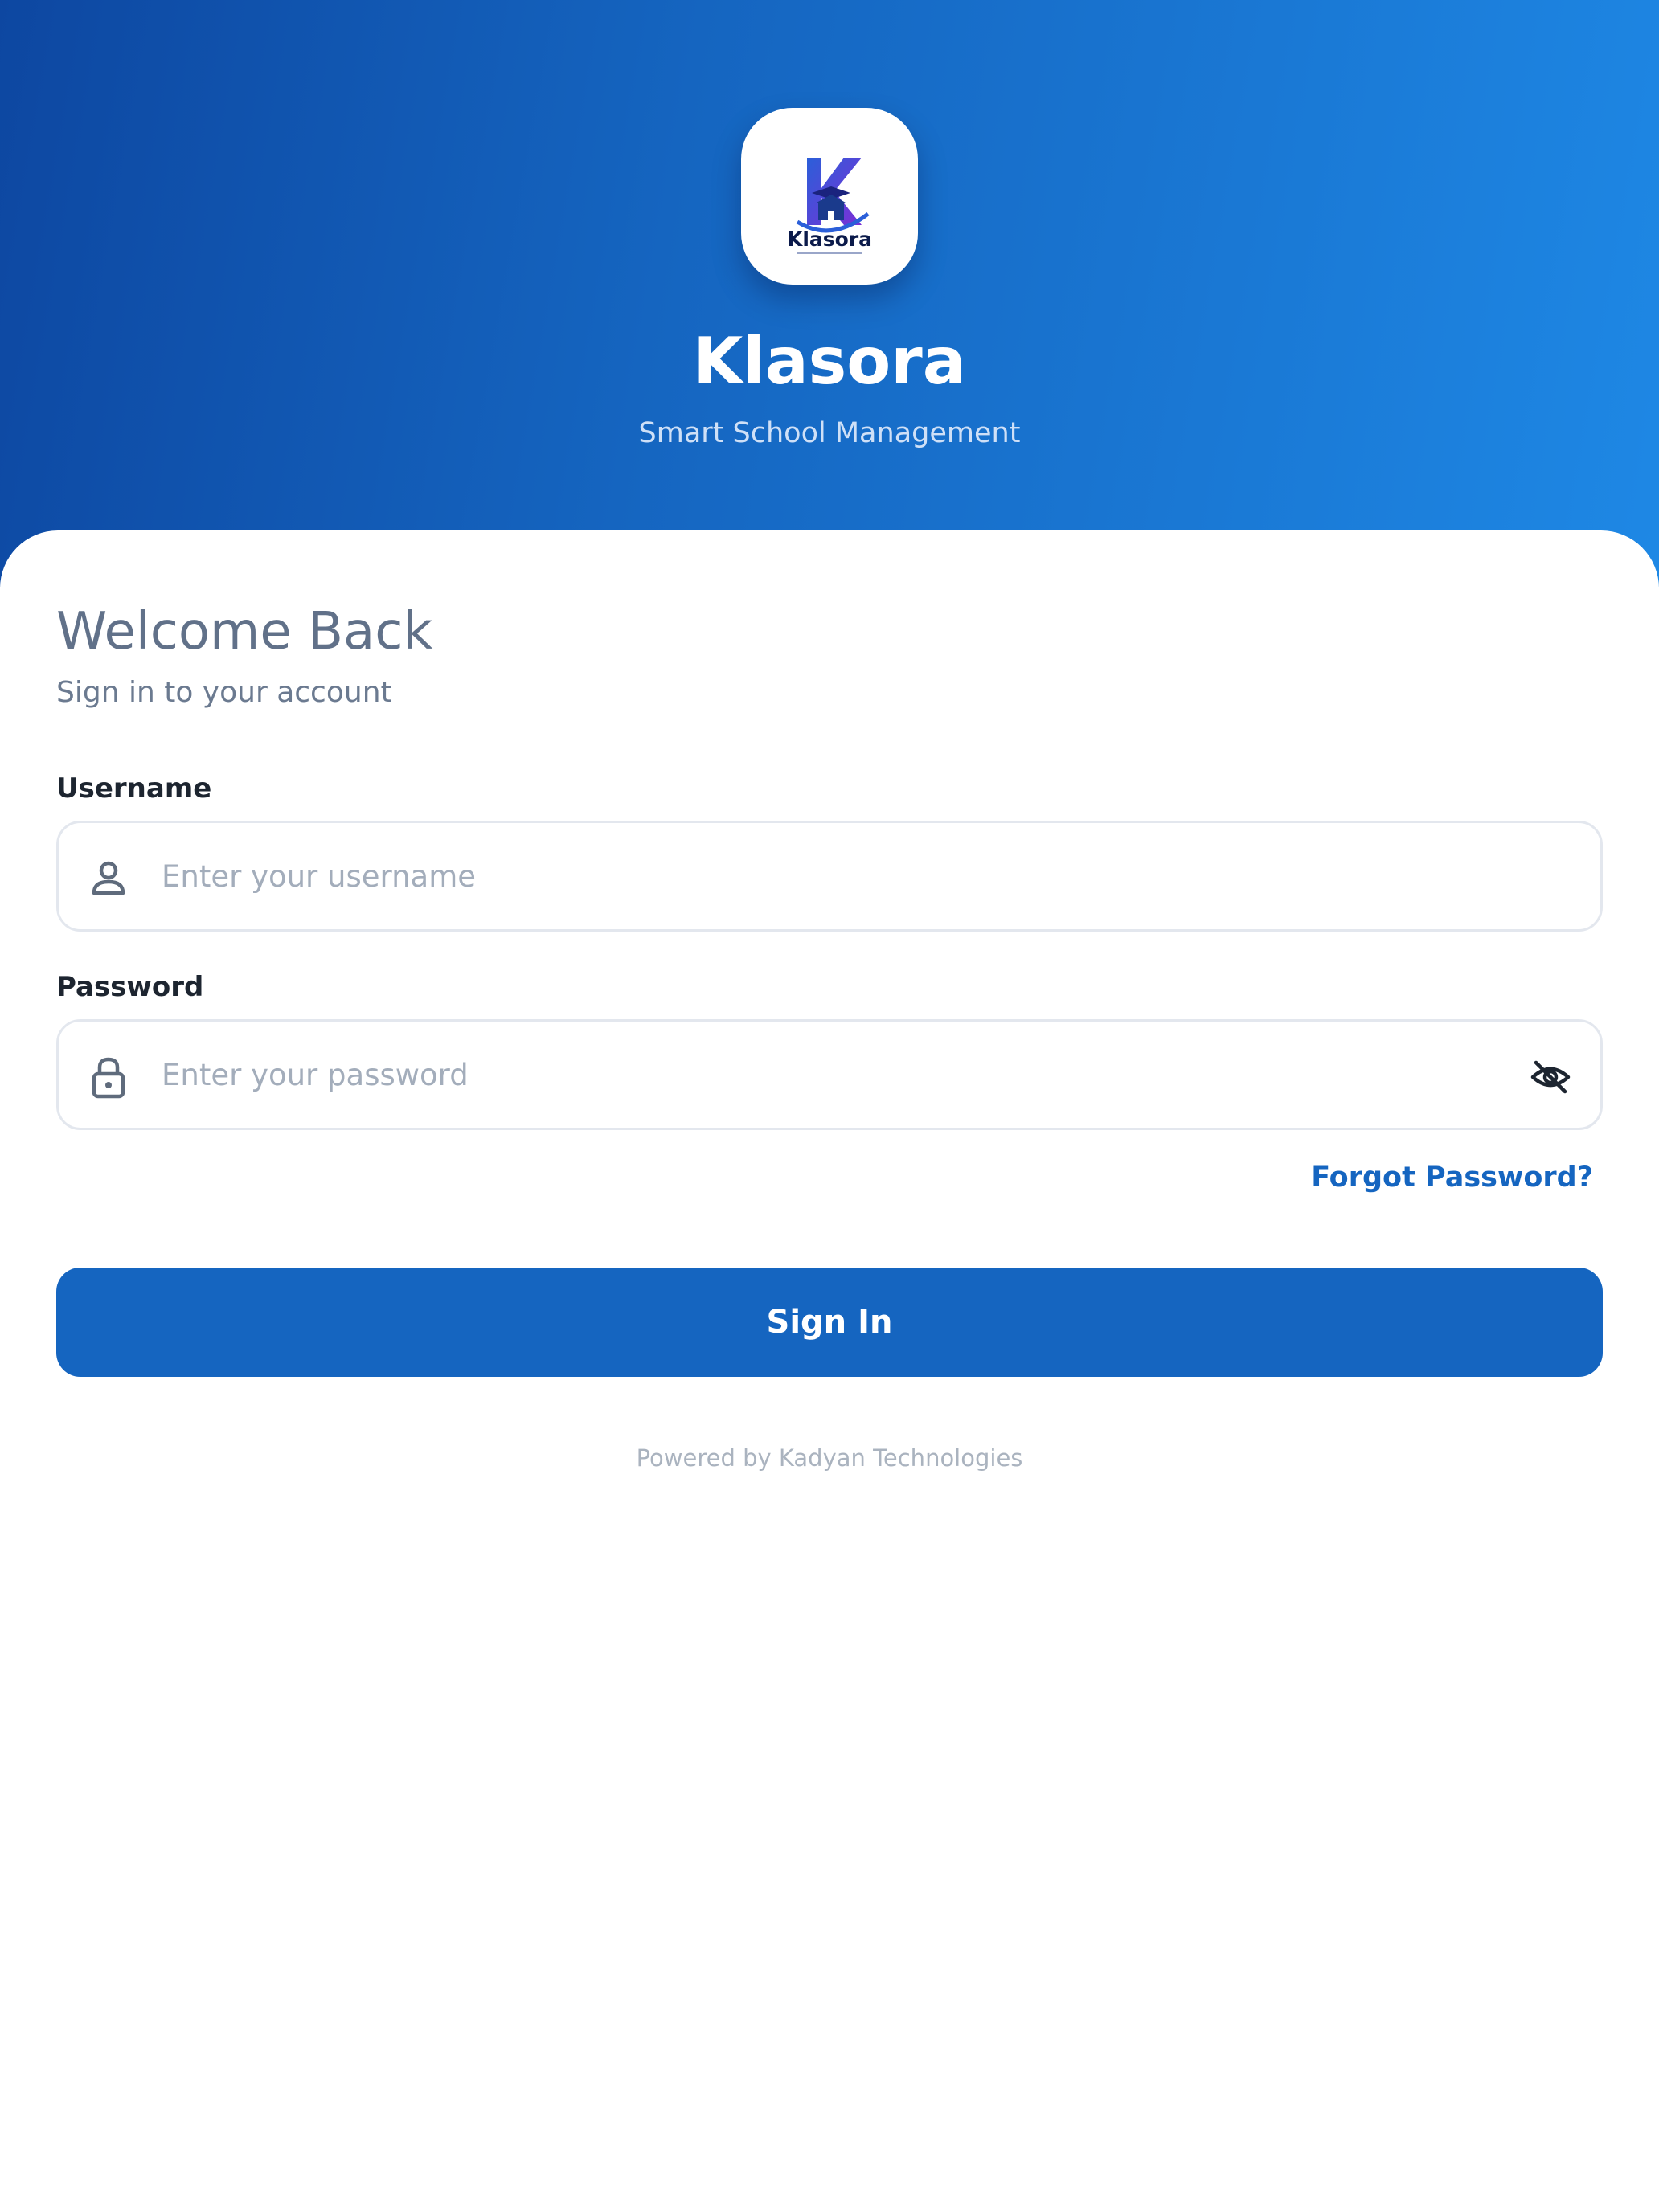 This screenshot has width=1659, height=2212. I want to click on username-field, so click(829, 876).